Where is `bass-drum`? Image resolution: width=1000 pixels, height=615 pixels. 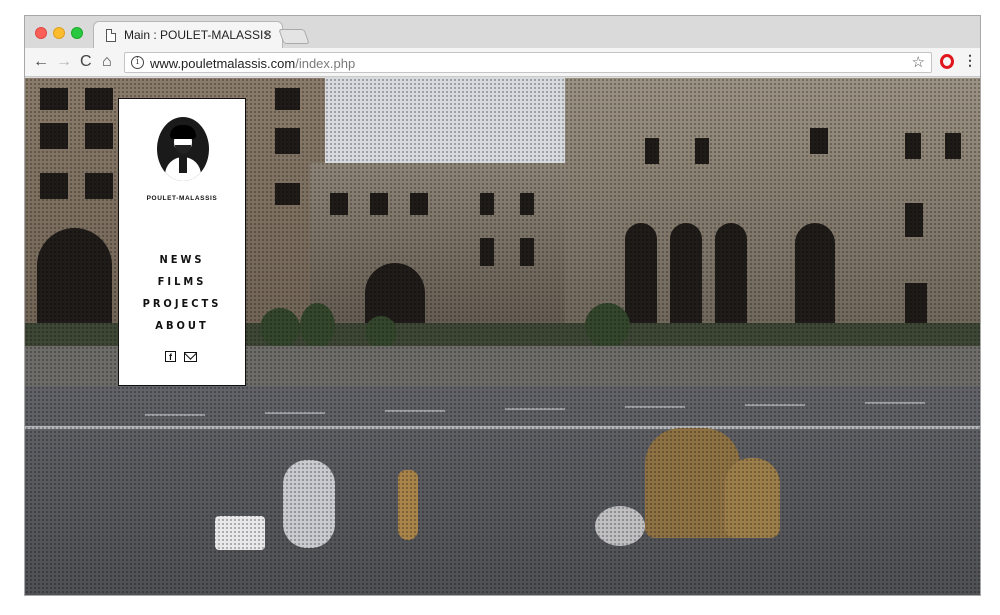 bass-drum is located at coordinates (309, 504).